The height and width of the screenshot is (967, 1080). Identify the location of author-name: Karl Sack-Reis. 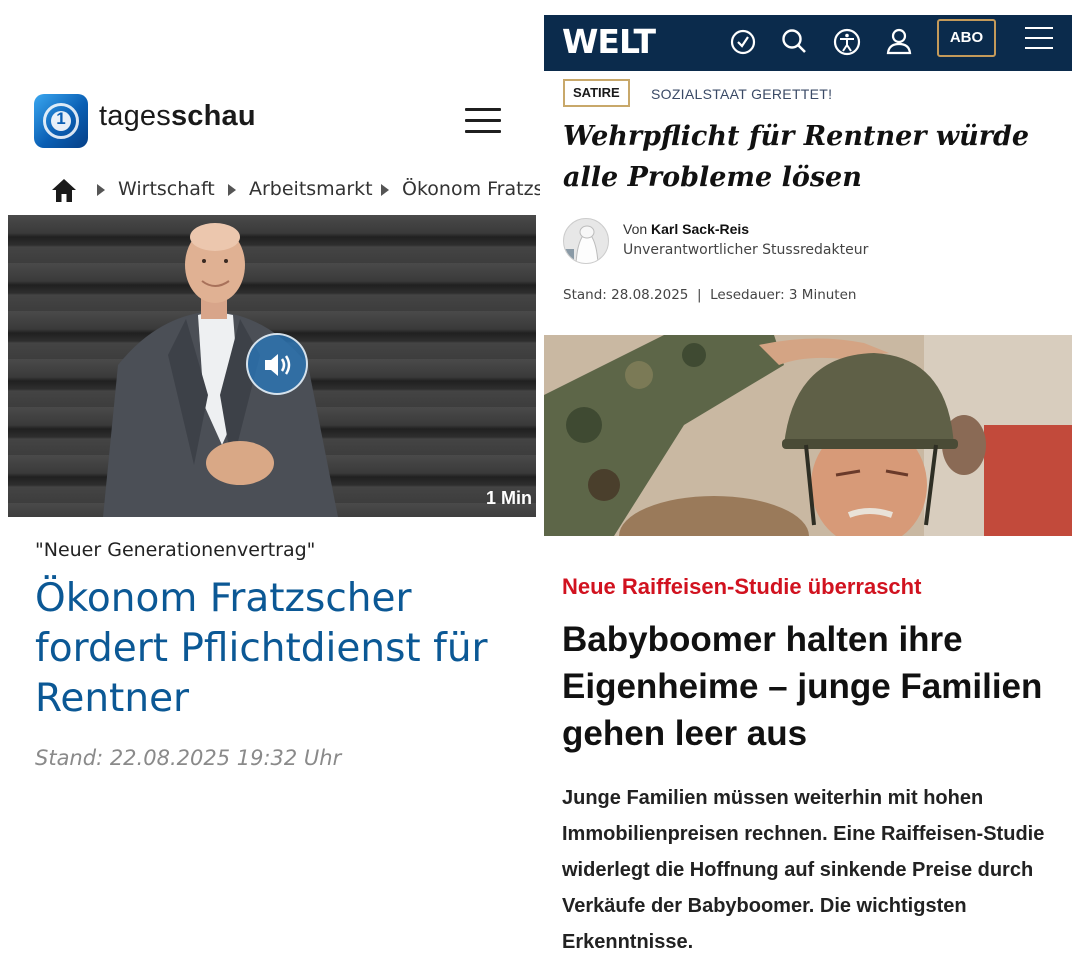
(700, 229).